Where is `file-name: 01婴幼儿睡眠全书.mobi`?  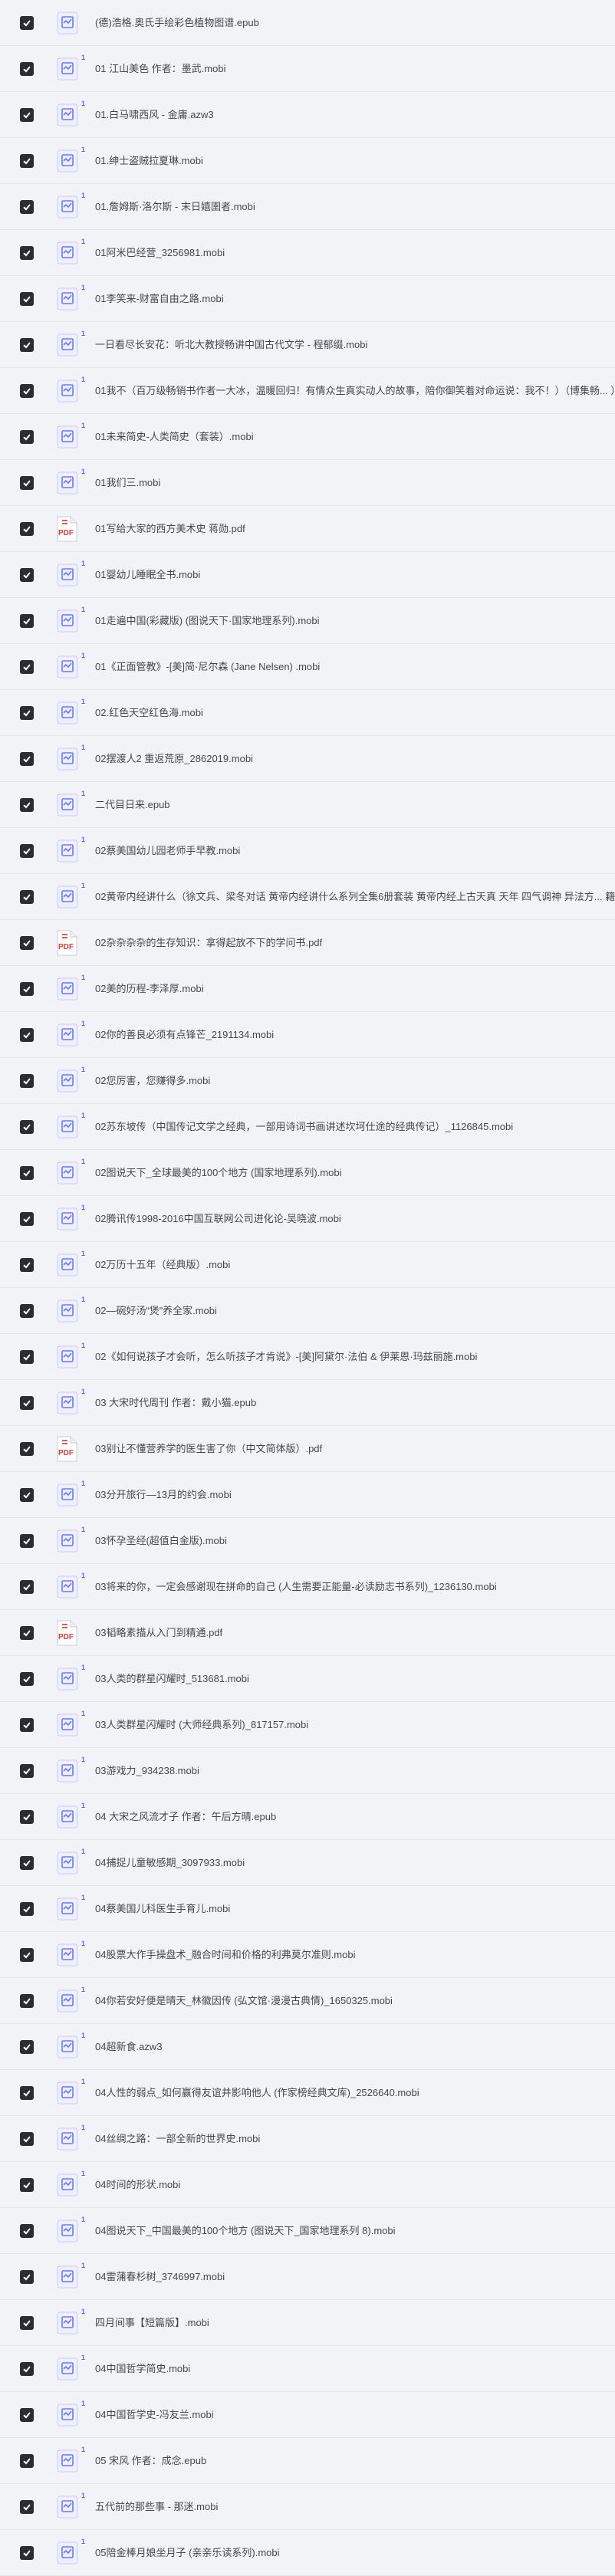
file-name: 01婴幼儿睡眠全书.mobi is located at coordinates (355, 575).